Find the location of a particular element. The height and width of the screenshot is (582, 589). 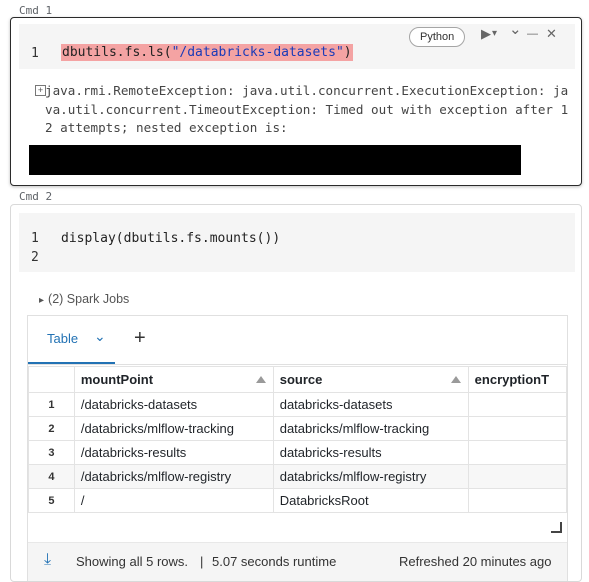

cell-mountpoint: /databricks-datasets is located at coordinates (173, 404).